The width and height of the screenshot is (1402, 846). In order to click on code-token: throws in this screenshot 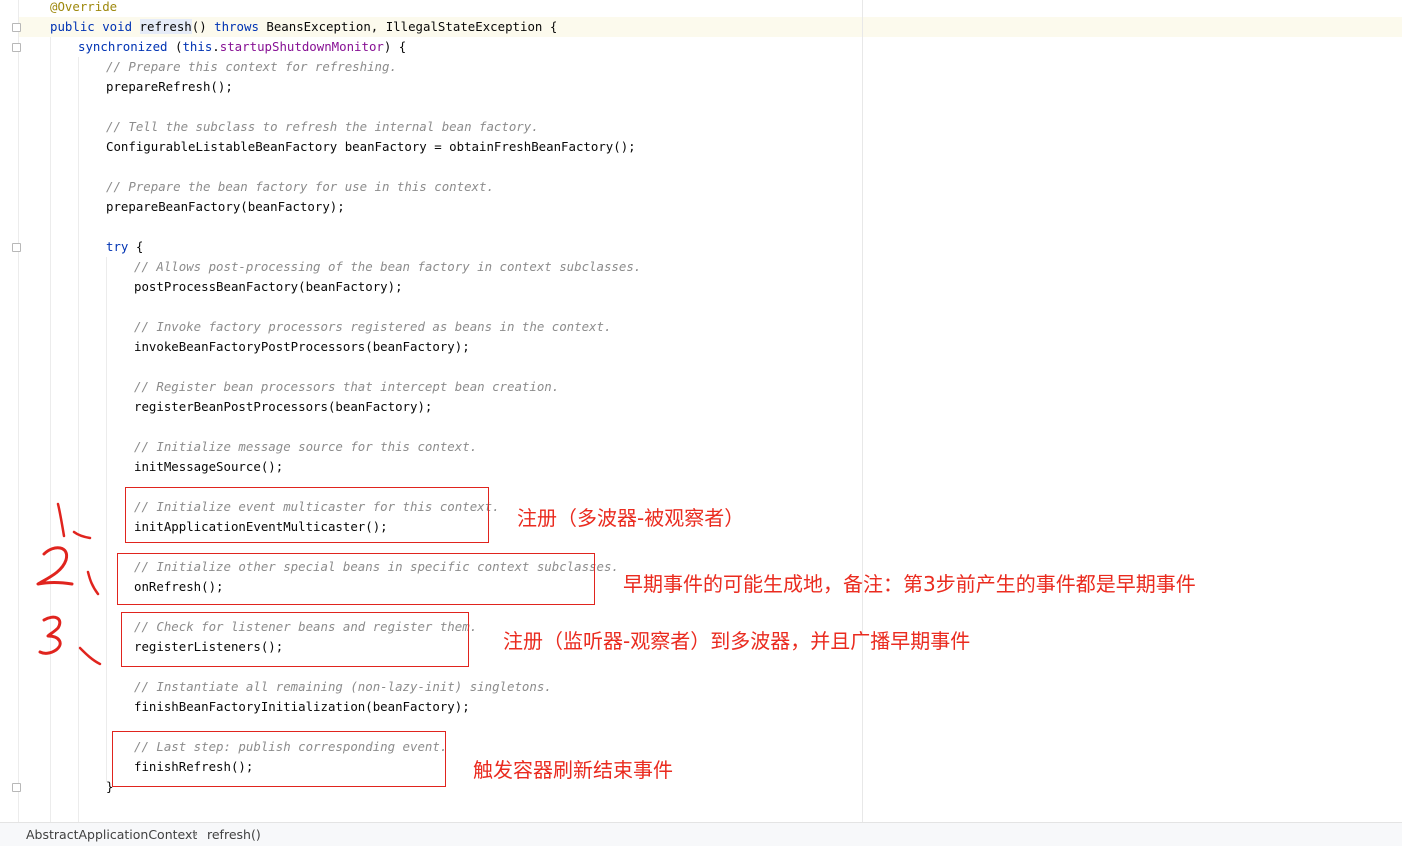, I will do `click(240, 26)`.